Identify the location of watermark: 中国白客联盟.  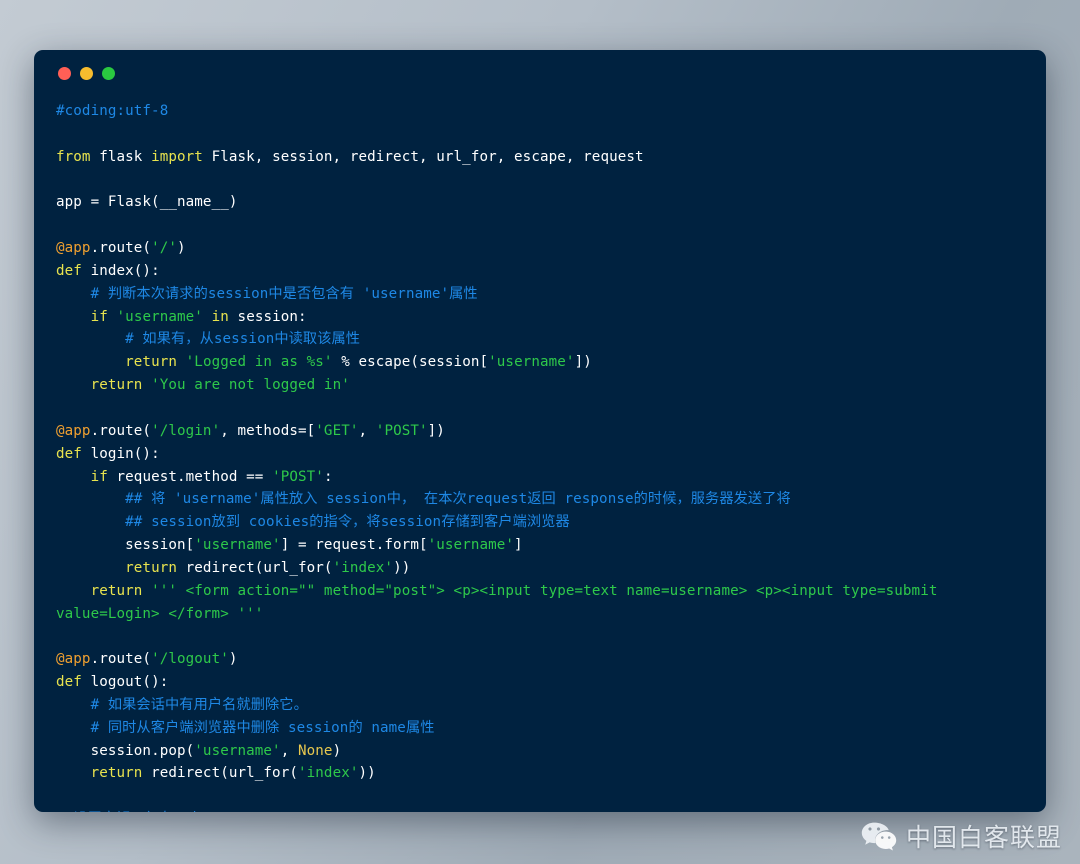
(961, 837).